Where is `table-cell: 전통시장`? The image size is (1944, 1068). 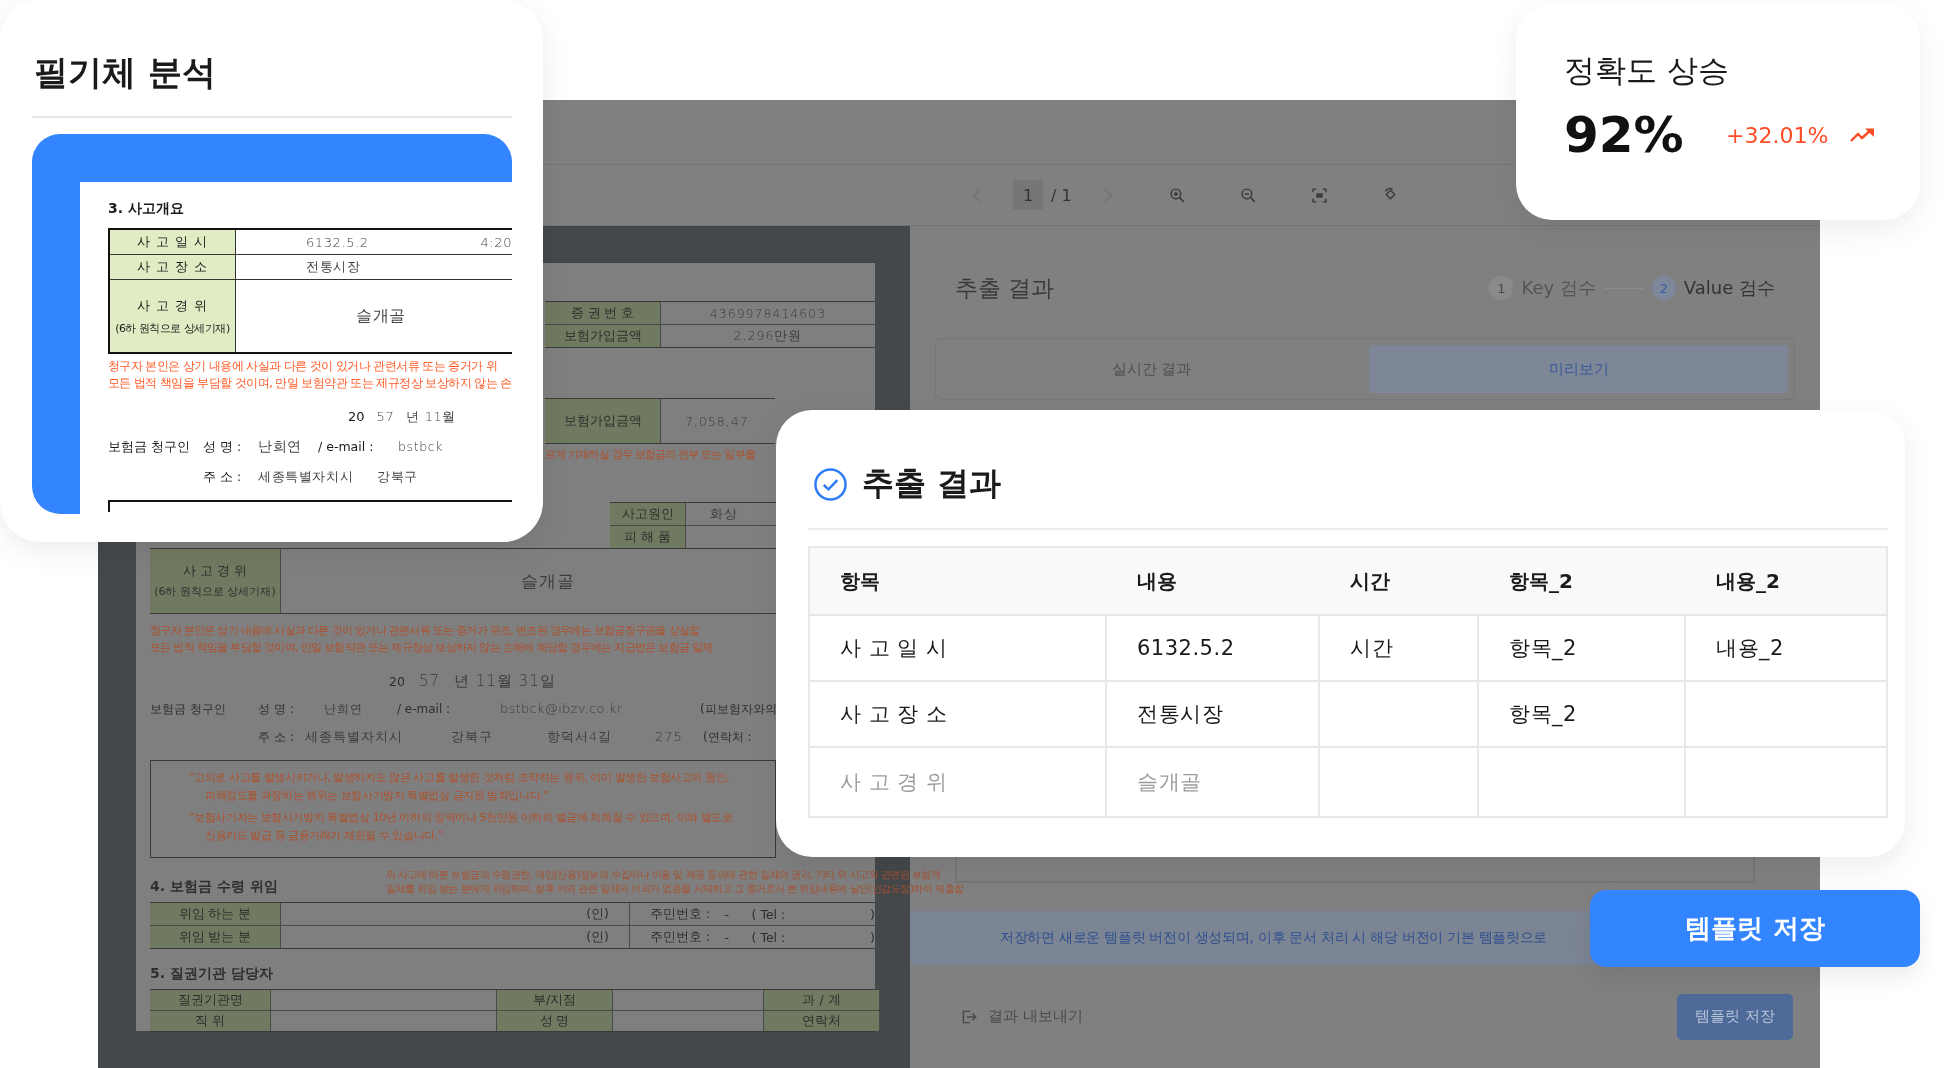
table-cell: 전통시장 is located at coordinates (1213, 714).